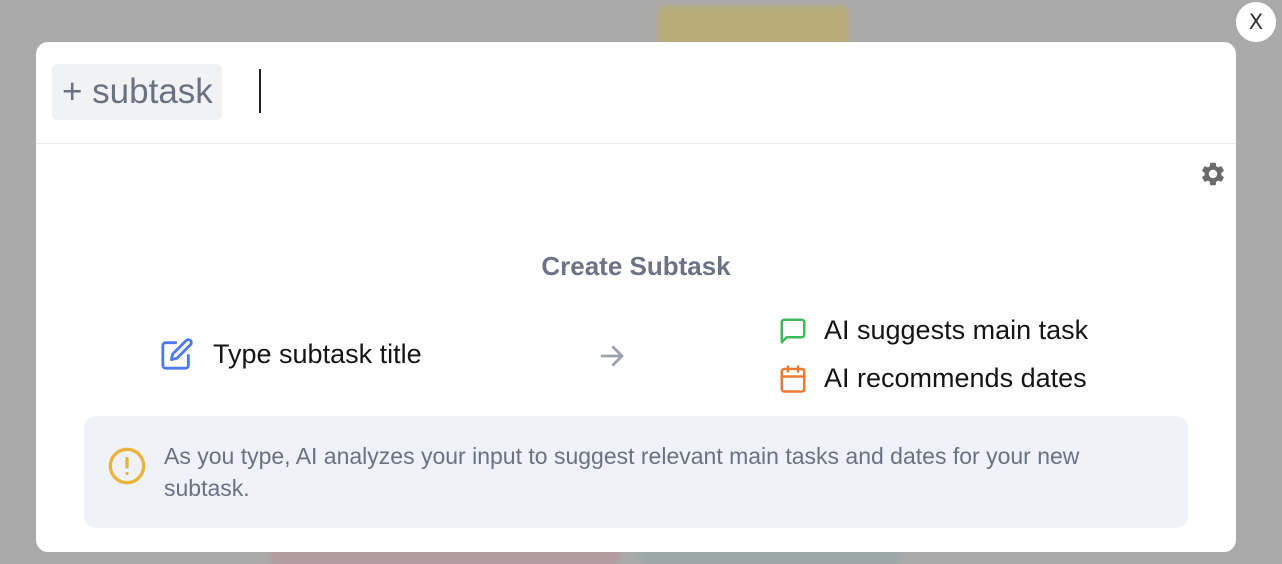 The width and height of the screenshot is (1282, 564). Describe the element at coordinates (317, 353) in the screenshot. I see `step-type-label: Type subtask title` at that location.